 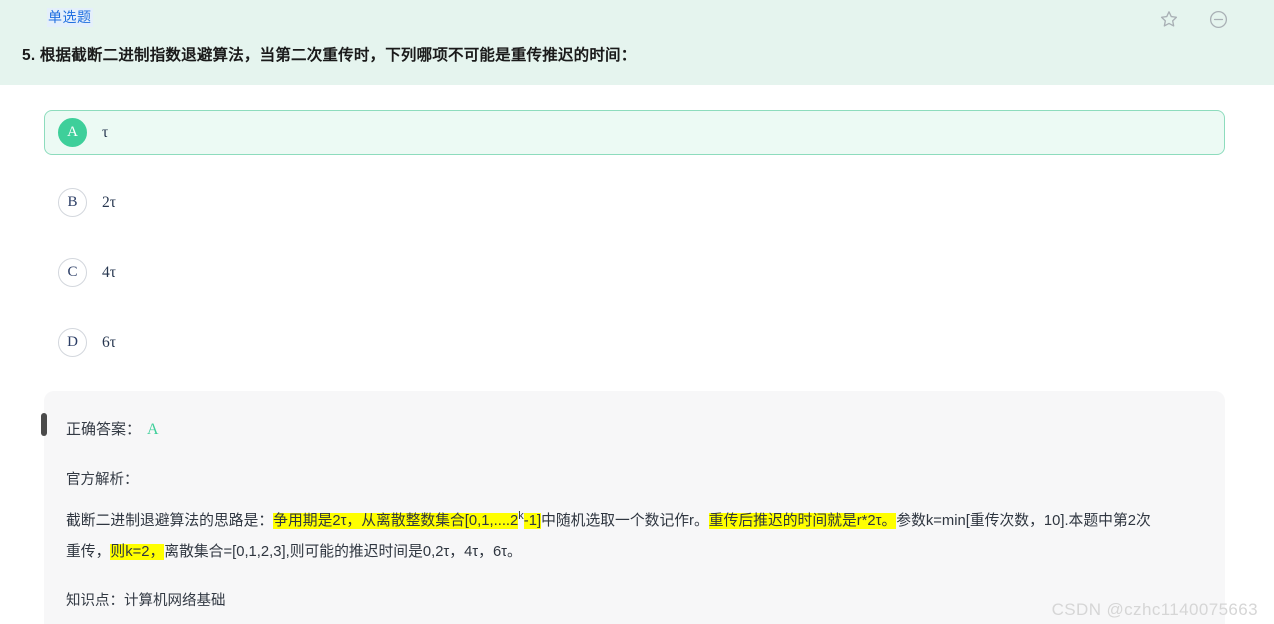 I want to click on option-a-badge: A, so click(x=72, y=132).